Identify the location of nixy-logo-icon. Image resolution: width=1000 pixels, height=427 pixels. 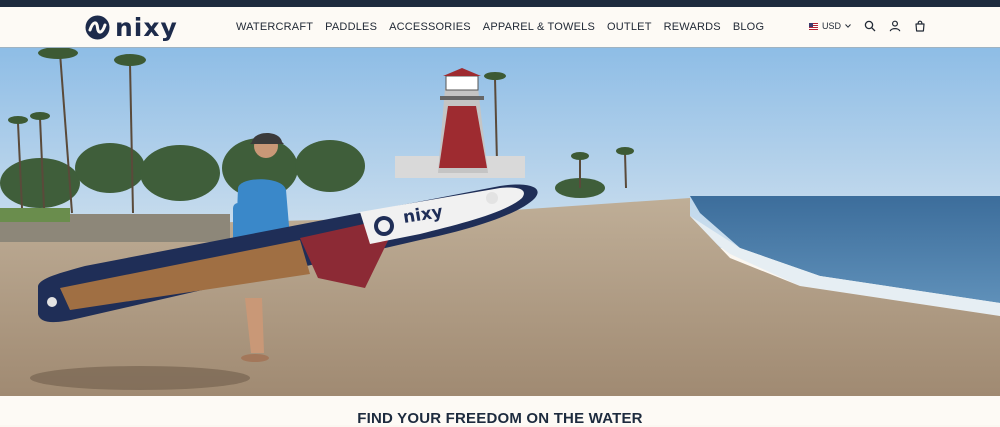
(97, 27).